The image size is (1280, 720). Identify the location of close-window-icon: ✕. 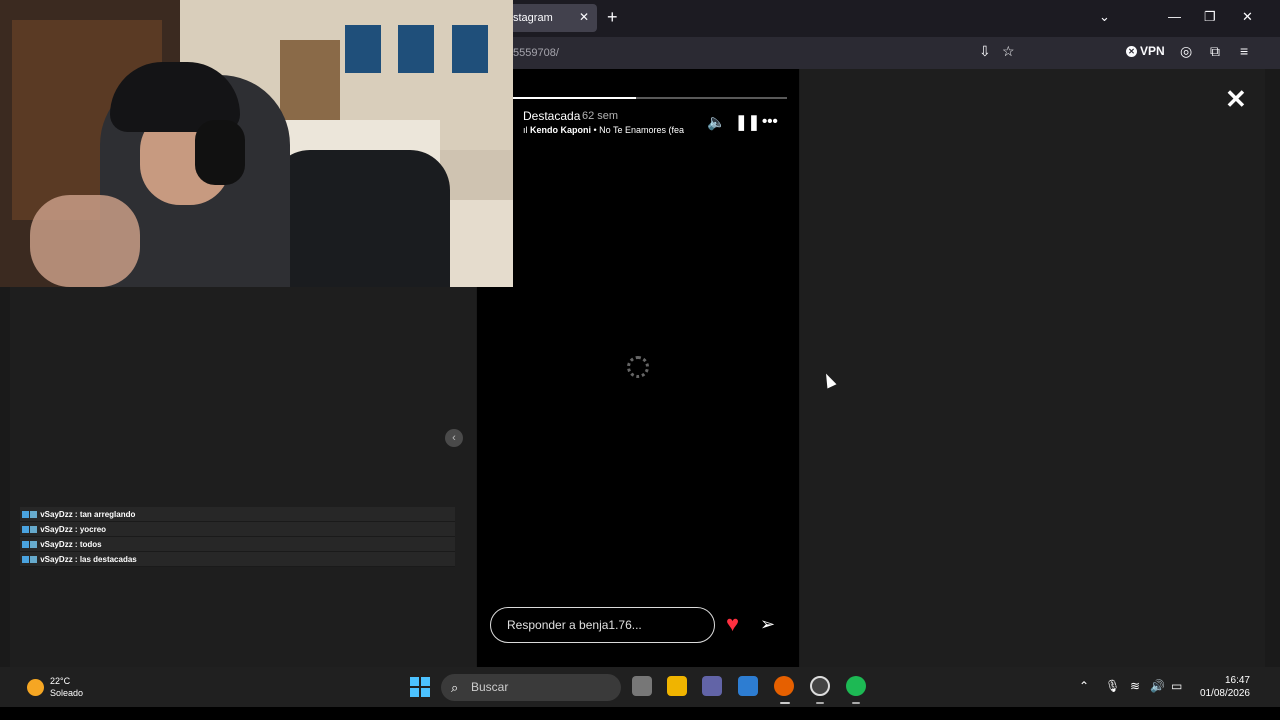
(1247, 17).